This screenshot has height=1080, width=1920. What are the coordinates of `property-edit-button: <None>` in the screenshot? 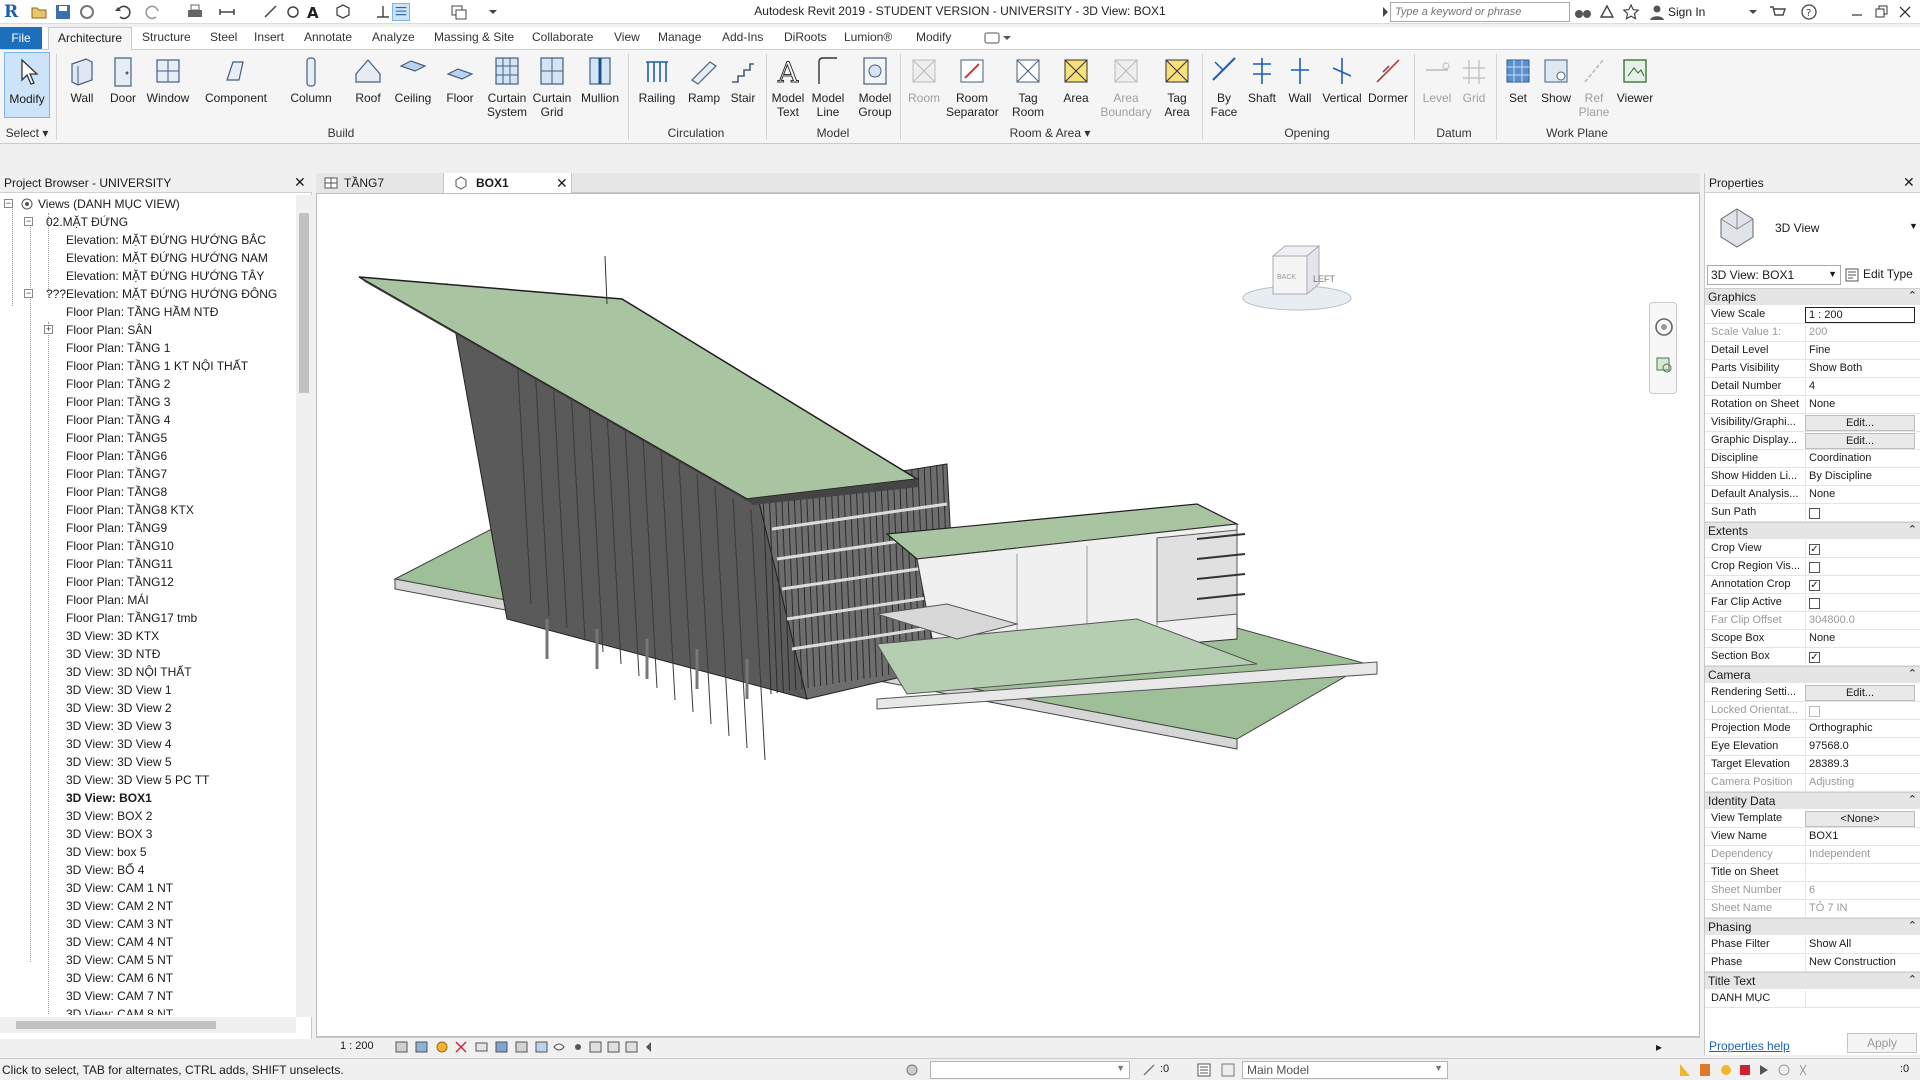 It's located at (1860, 819).